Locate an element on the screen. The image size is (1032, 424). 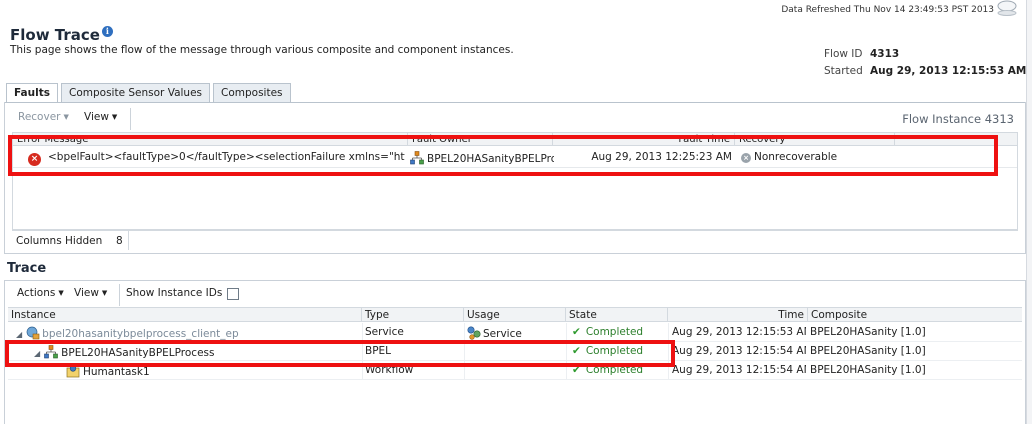
tab-composites: Composites is located at coordinates (252, 93).